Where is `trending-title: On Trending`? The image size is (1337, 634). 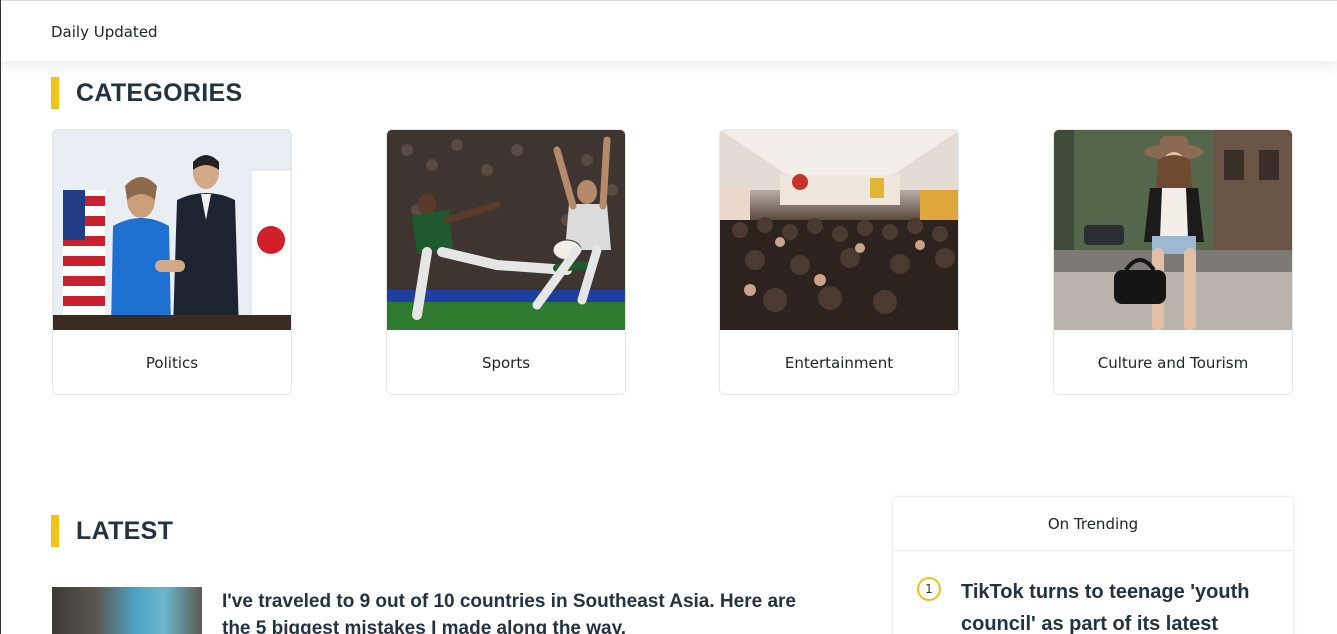 trending-title: On Trending is located at coordinates (1093, 524).